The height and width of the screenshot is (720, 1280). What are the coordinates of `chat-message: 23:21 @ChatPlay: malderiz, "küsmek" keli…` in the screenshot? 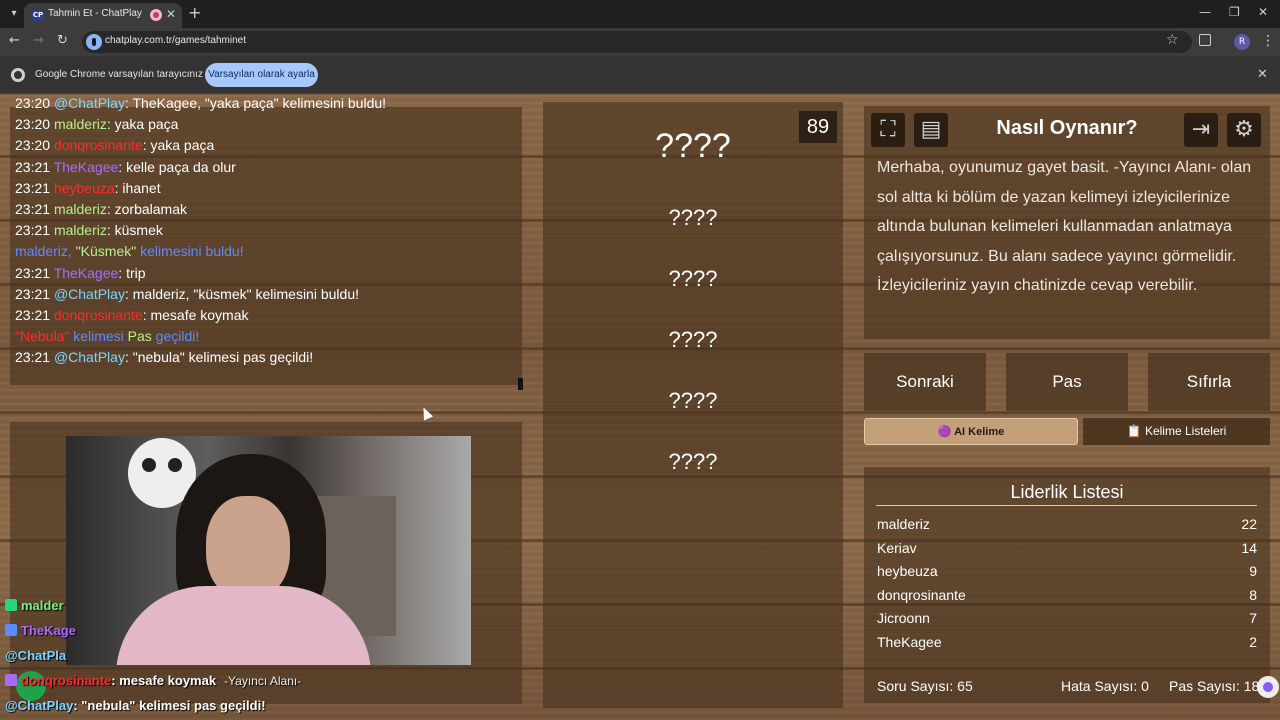 It's located at (187, 294).